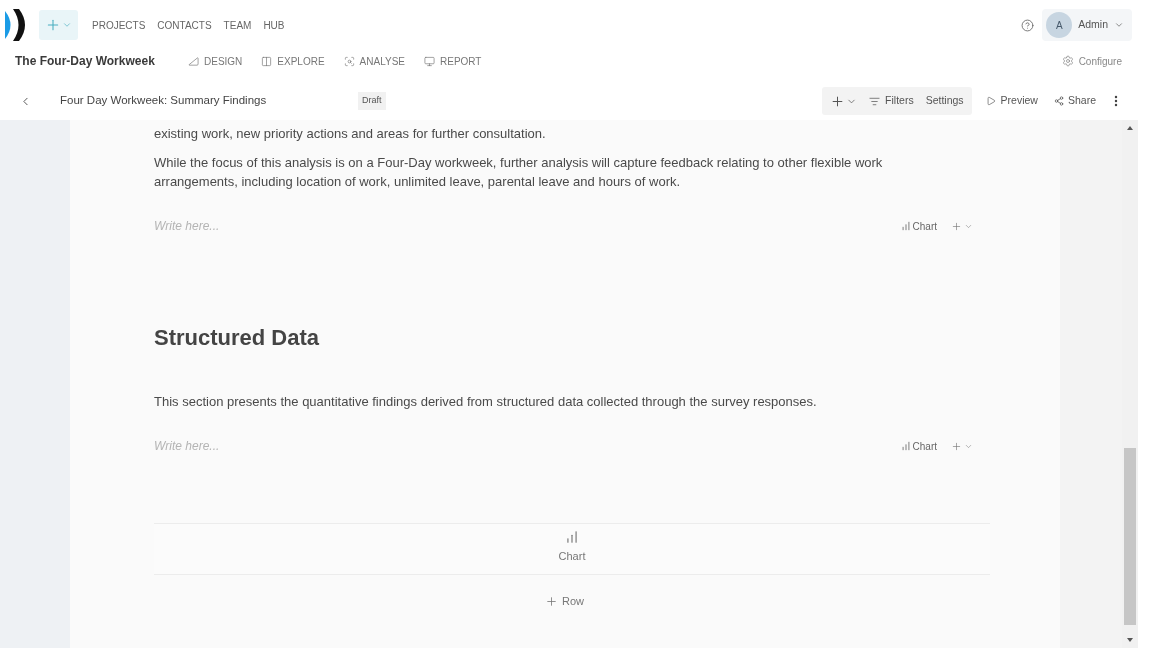  What do you see at coordinates (215, 61) in the screenshot?
I see `section-tab: DESIGN` at bounding box center [215, 61].